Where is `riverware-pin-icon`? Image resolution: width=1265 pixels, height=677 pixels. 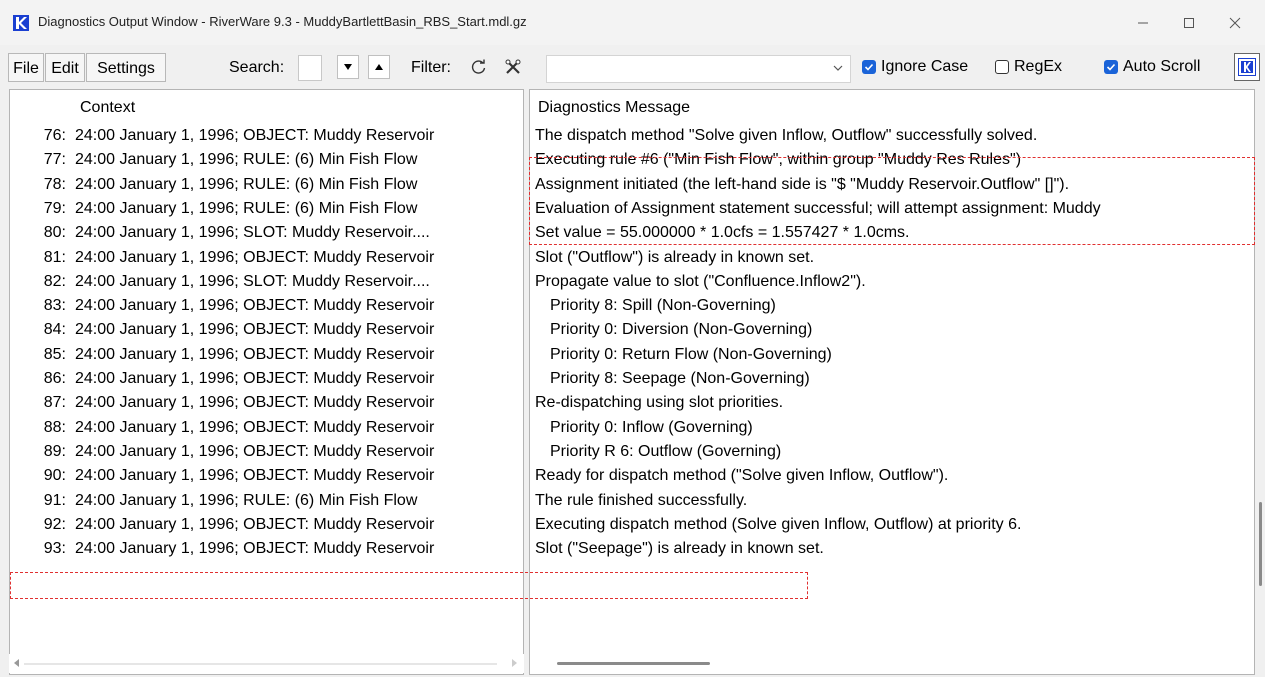 riverware-pin-icon is located at coordinates (1247, 67).